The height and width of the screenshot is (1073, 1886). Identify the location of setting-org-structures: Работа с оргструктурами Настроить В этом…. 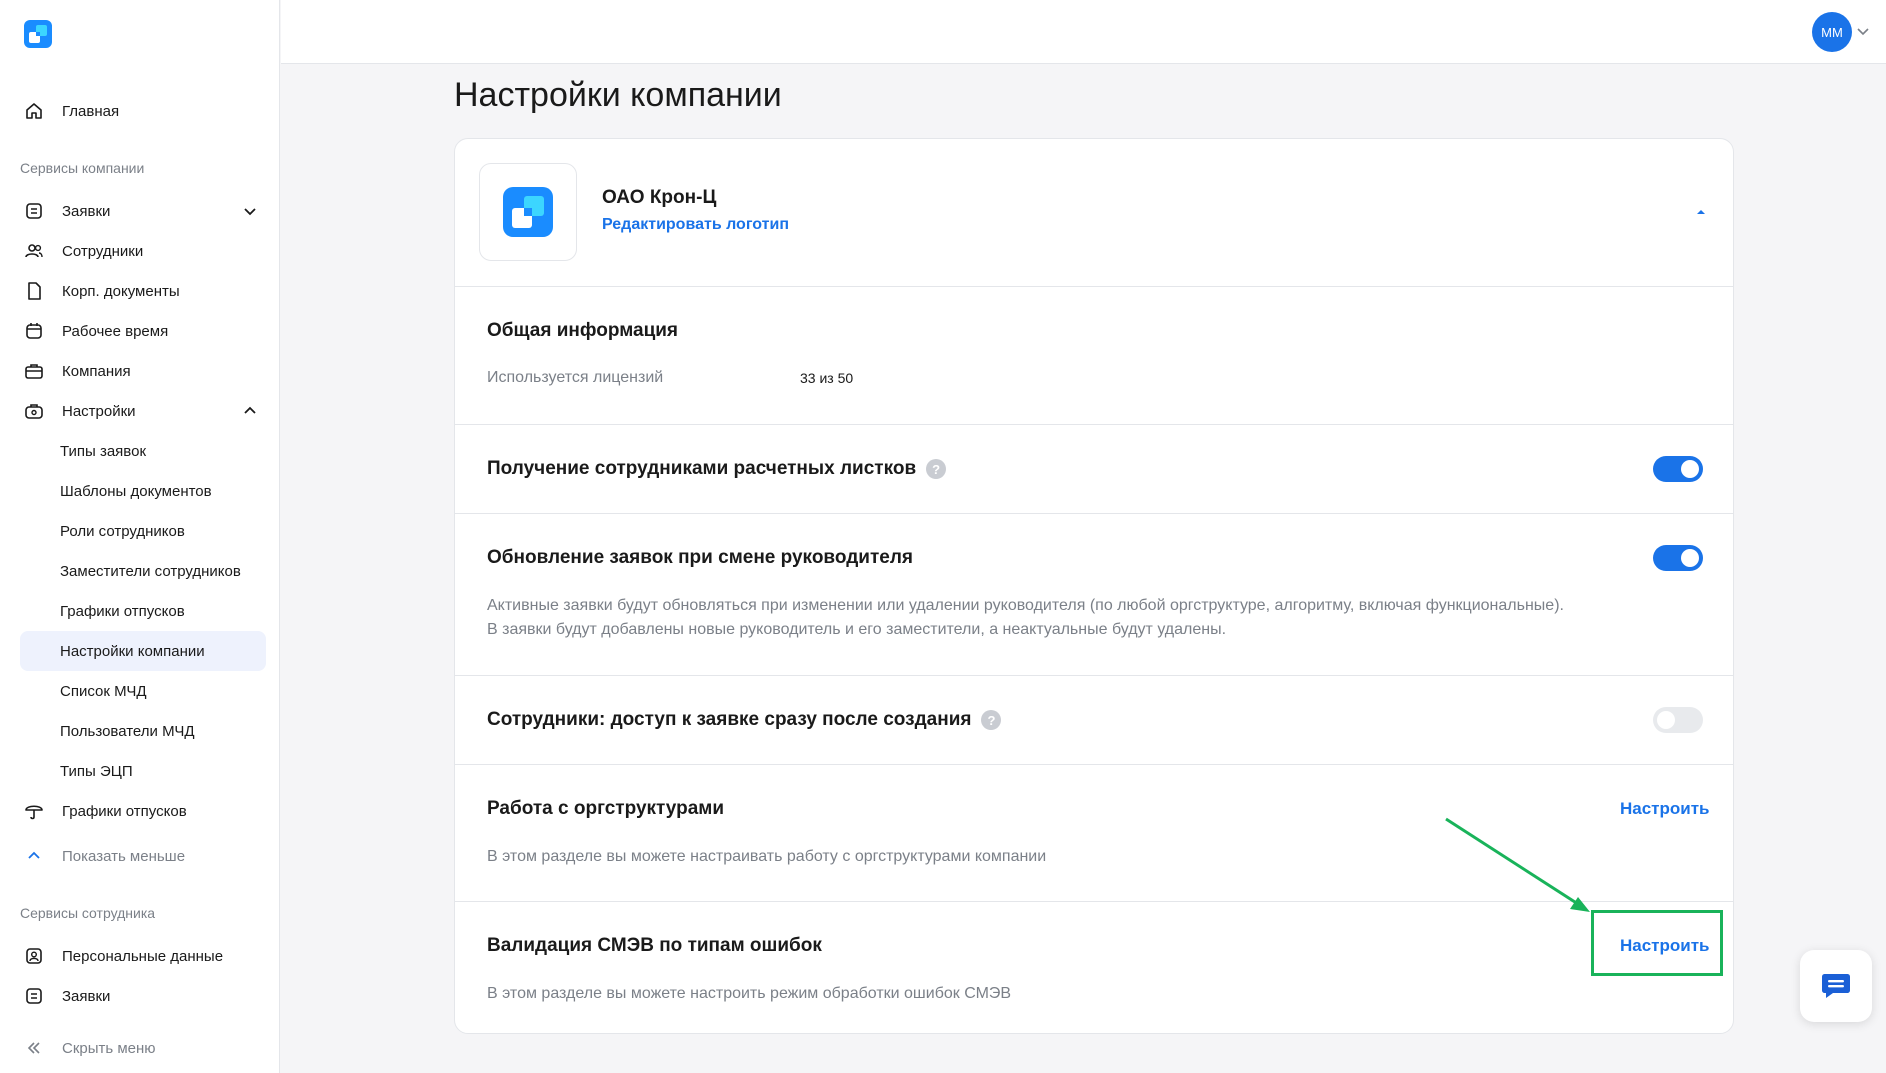
(1094, 832).